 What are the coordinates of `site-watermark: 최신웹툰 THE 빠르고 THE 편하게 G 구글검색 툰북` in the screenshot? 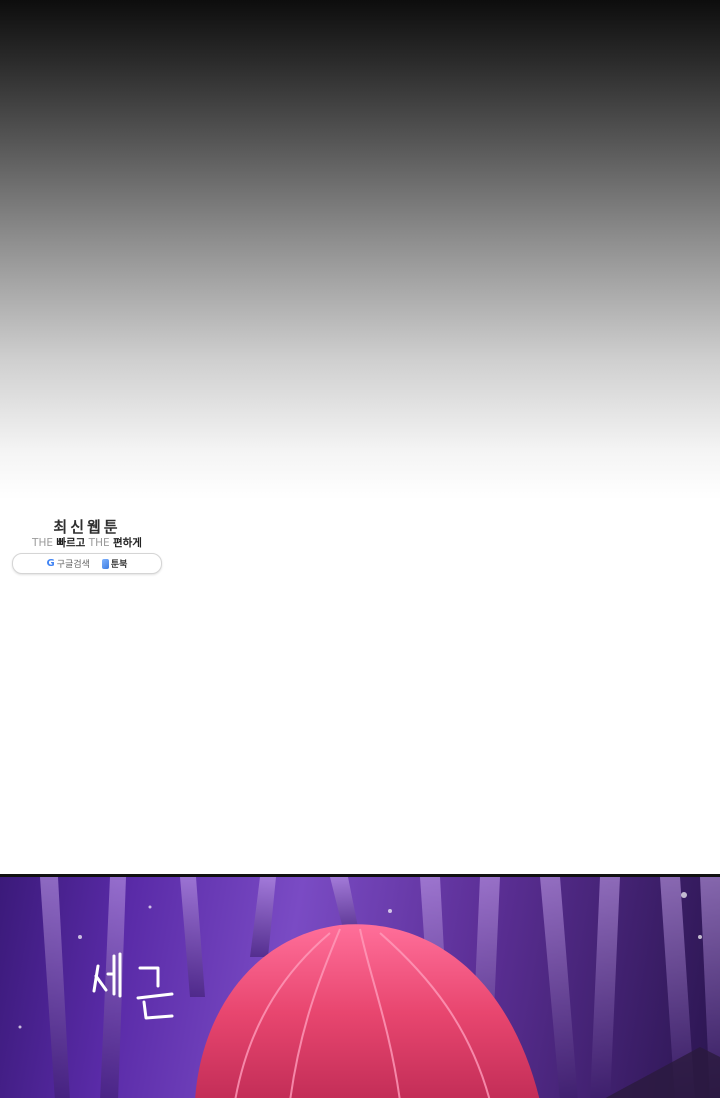 It's located at (87, 546).